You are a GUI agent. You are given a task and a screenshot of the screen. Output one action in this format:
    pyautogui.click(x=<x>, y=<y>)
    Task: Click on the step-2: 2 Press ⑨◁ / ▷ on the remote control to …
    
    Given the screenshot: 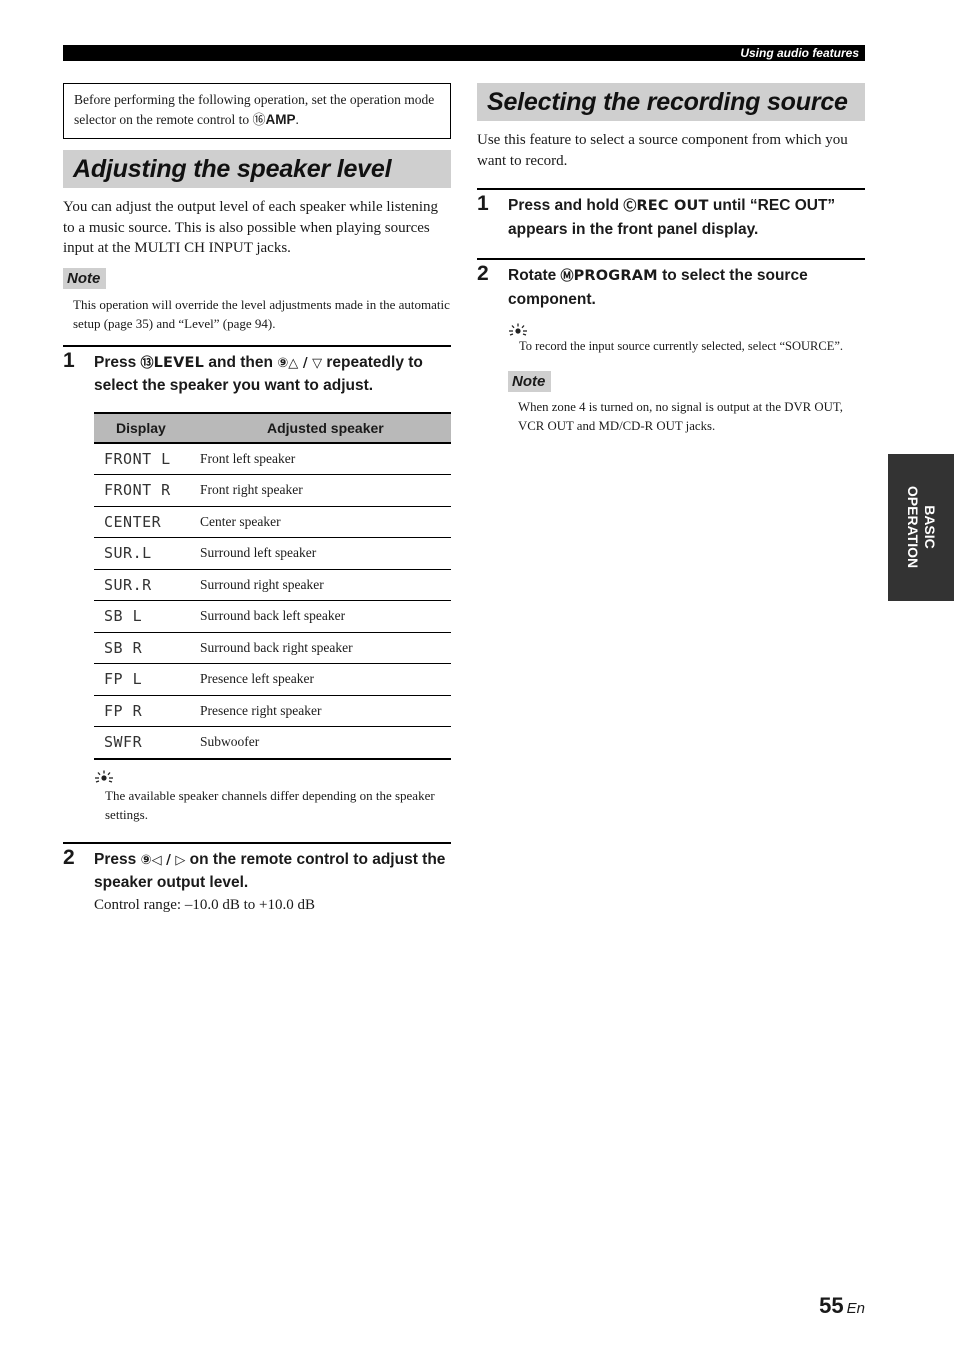 What is the action you would take?
    pyautogui.click(x=257, y=878)
    